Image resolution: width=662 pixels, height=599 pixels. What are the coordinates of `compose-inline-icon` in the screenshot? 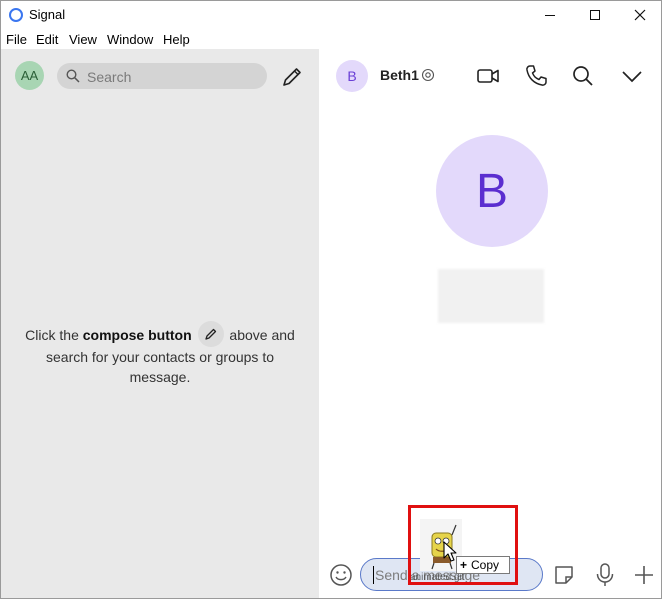 It's located at (210, 334).